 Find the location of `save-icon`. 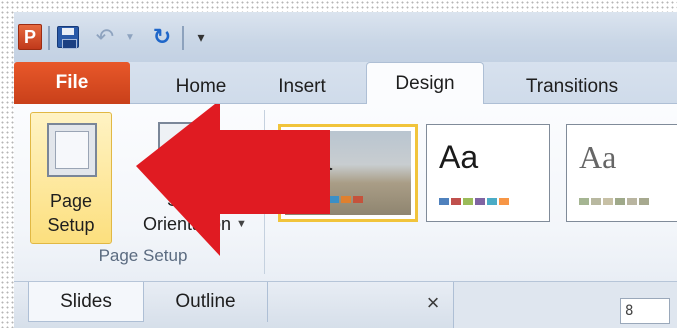

save-icon is located at coordinates (68, 37).